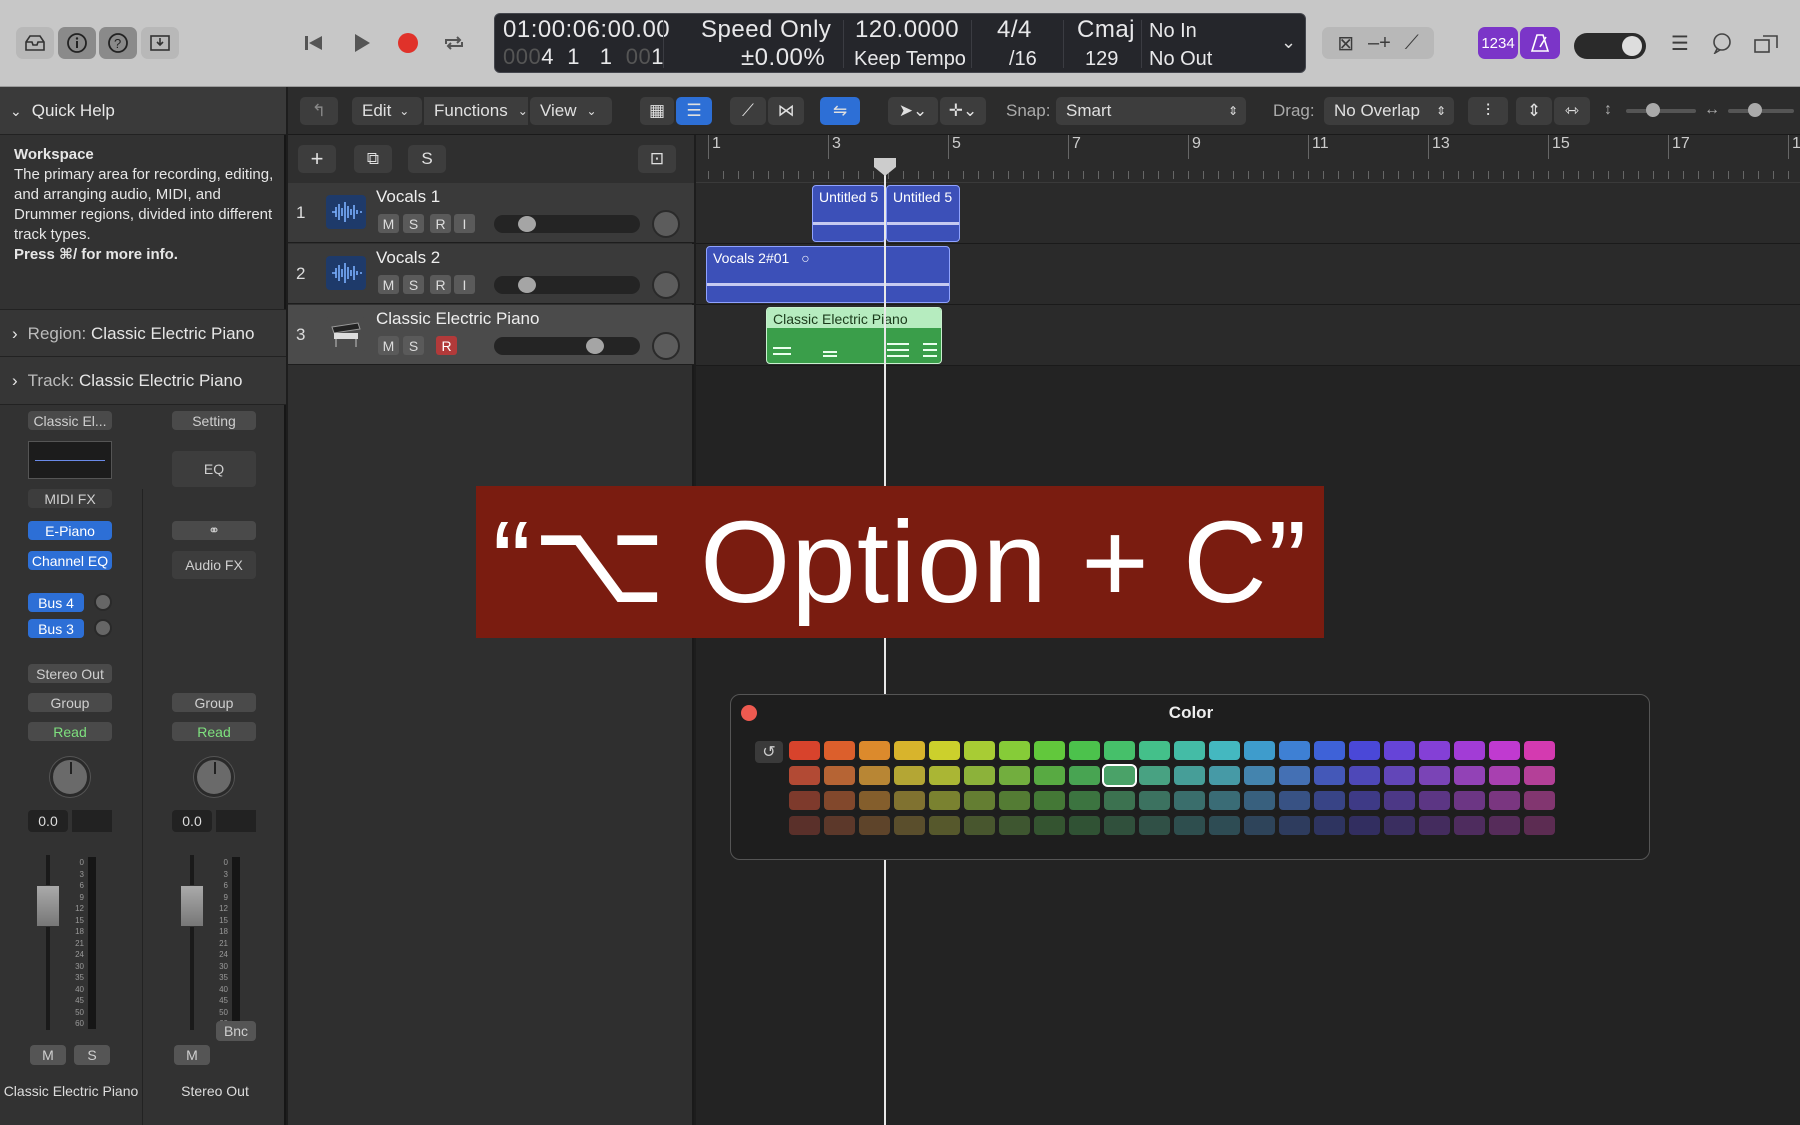  What do you see at coordinates (885, 642) in the screenshot?
I see `playhead` at bounding box center [885, 642].